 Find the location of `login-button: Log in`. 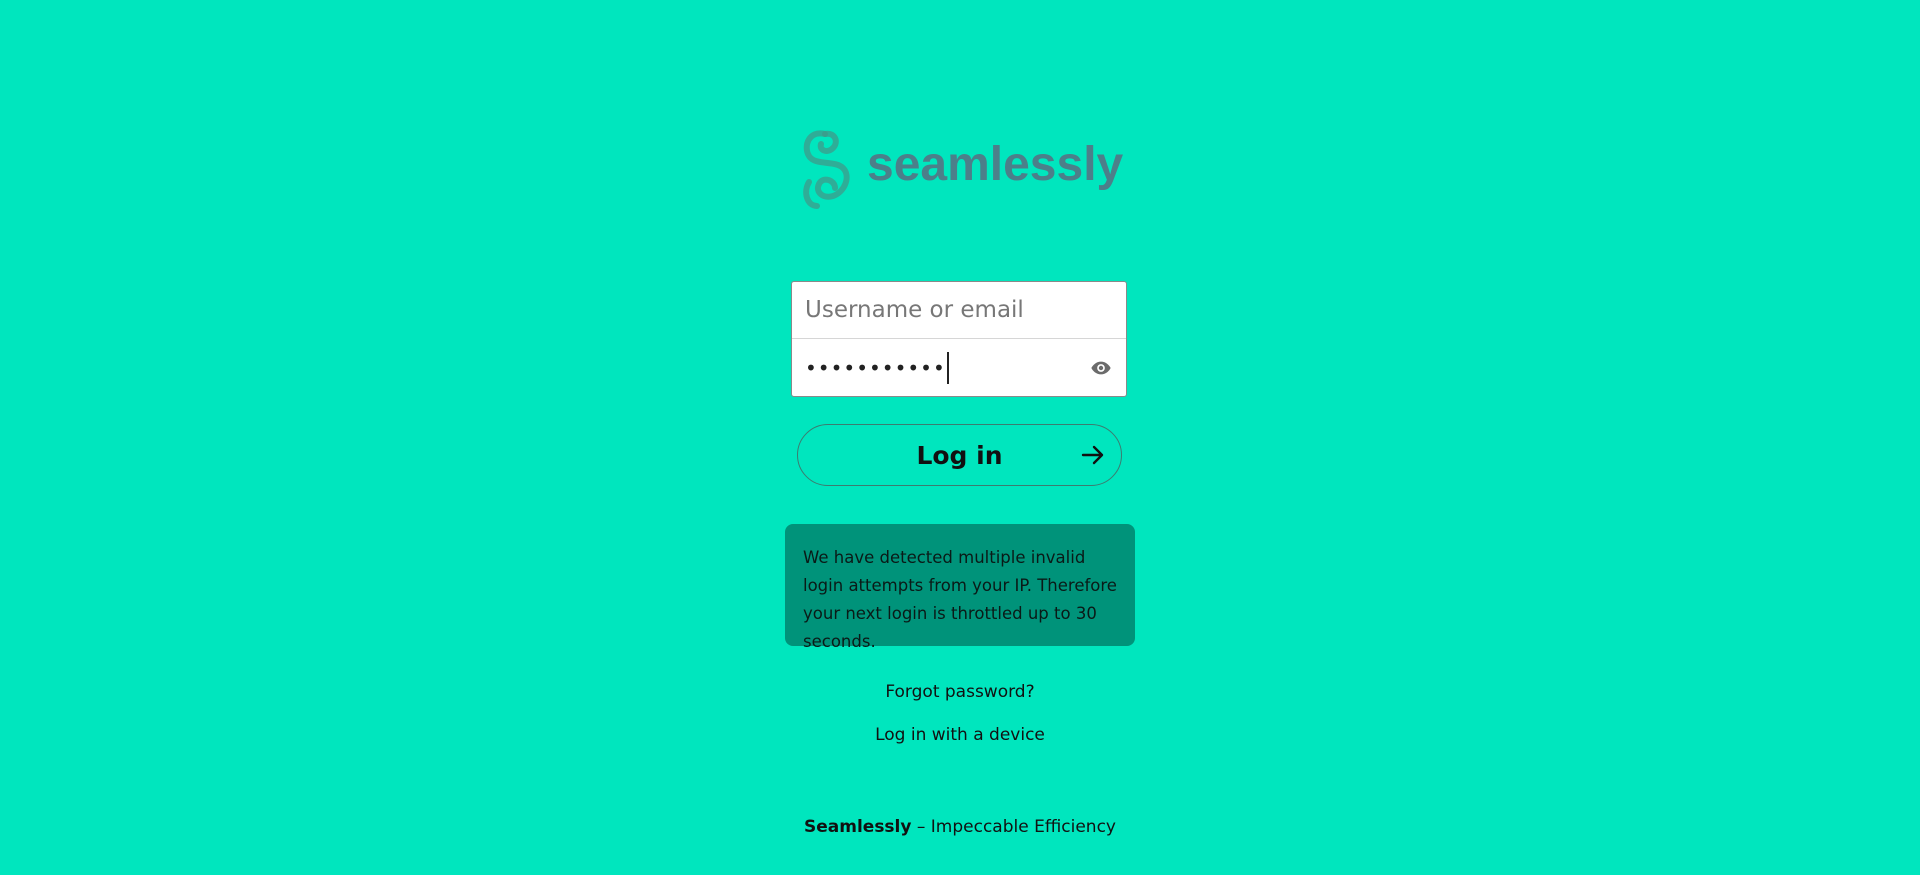

login-button: Log in is located at coordinates (959, 455).